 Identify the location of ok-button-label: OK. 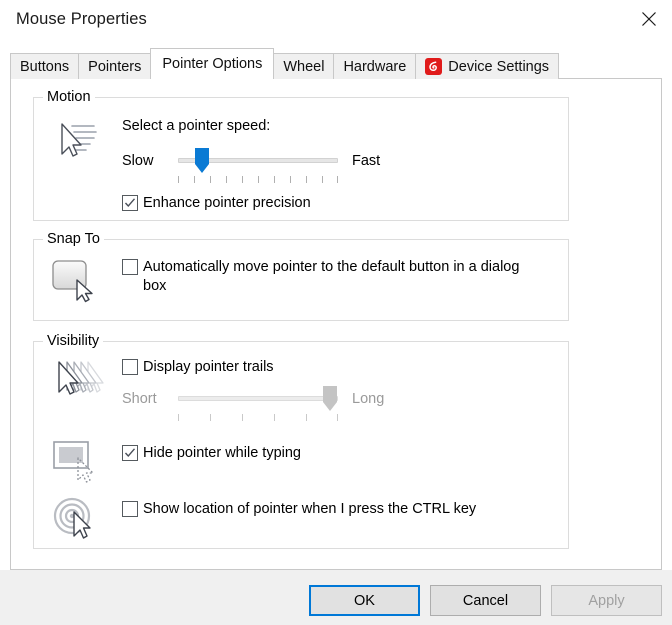
(364, 600).